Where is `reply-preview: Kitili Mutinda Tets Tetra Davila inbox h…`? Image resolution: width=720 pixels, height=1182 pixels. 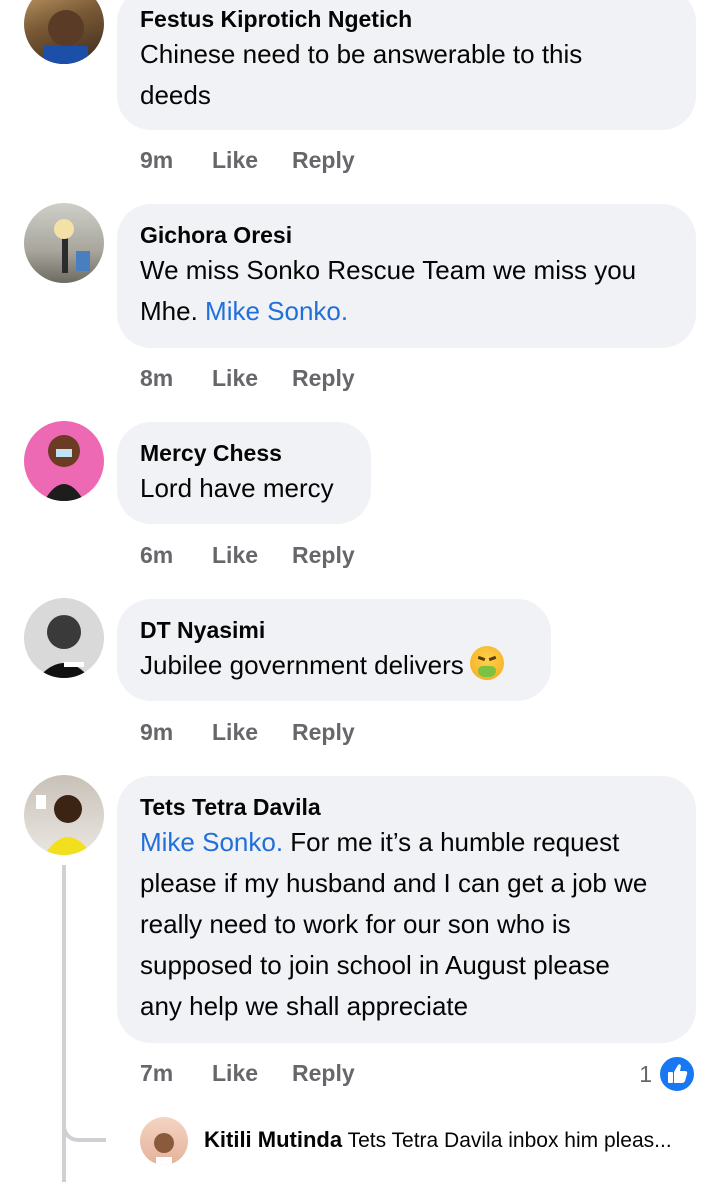
reply-preview: Kitili Mutinda Tets Tetra Davila inbox h… is located at coordinates (438, 1140).